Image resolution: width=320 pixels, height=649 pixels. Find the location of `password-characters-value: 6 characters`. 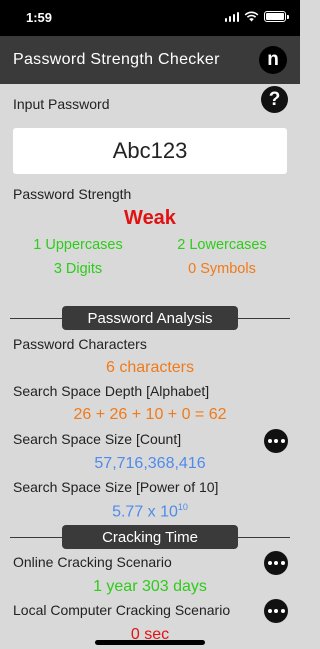

password-characters-value: 6 characters is located at coordinates (150, 367).